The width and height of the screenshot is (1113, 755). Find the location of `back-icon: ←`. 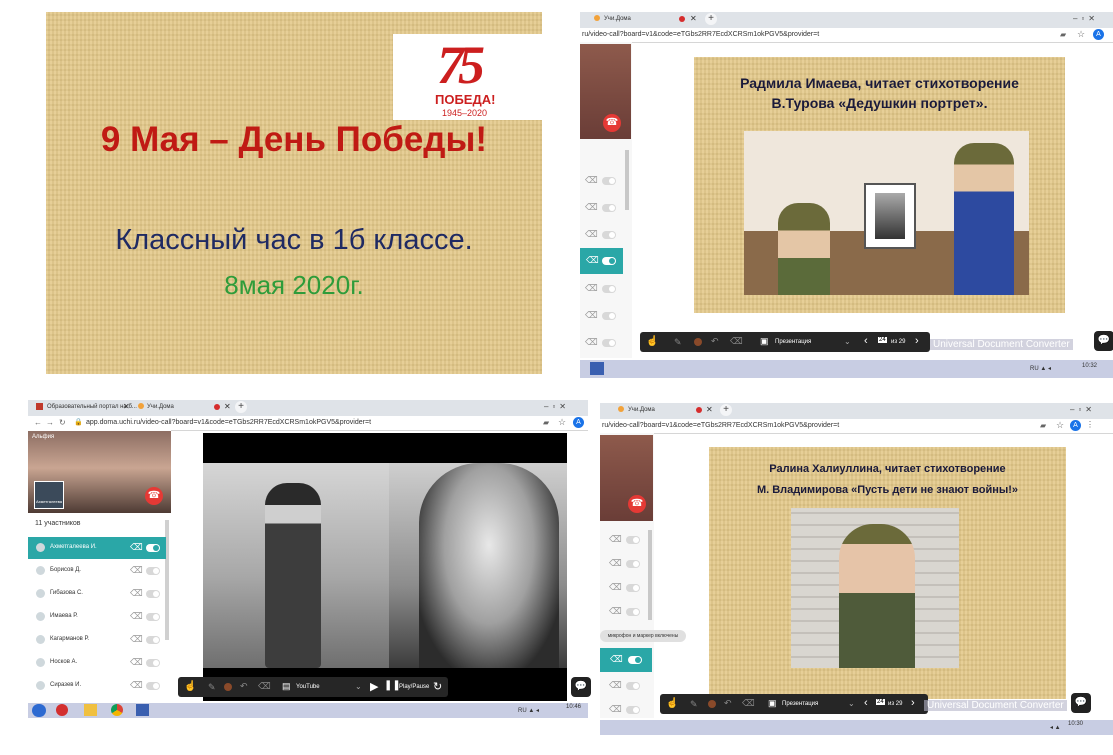

back-icon: ← is located at coordinates (38, 422).